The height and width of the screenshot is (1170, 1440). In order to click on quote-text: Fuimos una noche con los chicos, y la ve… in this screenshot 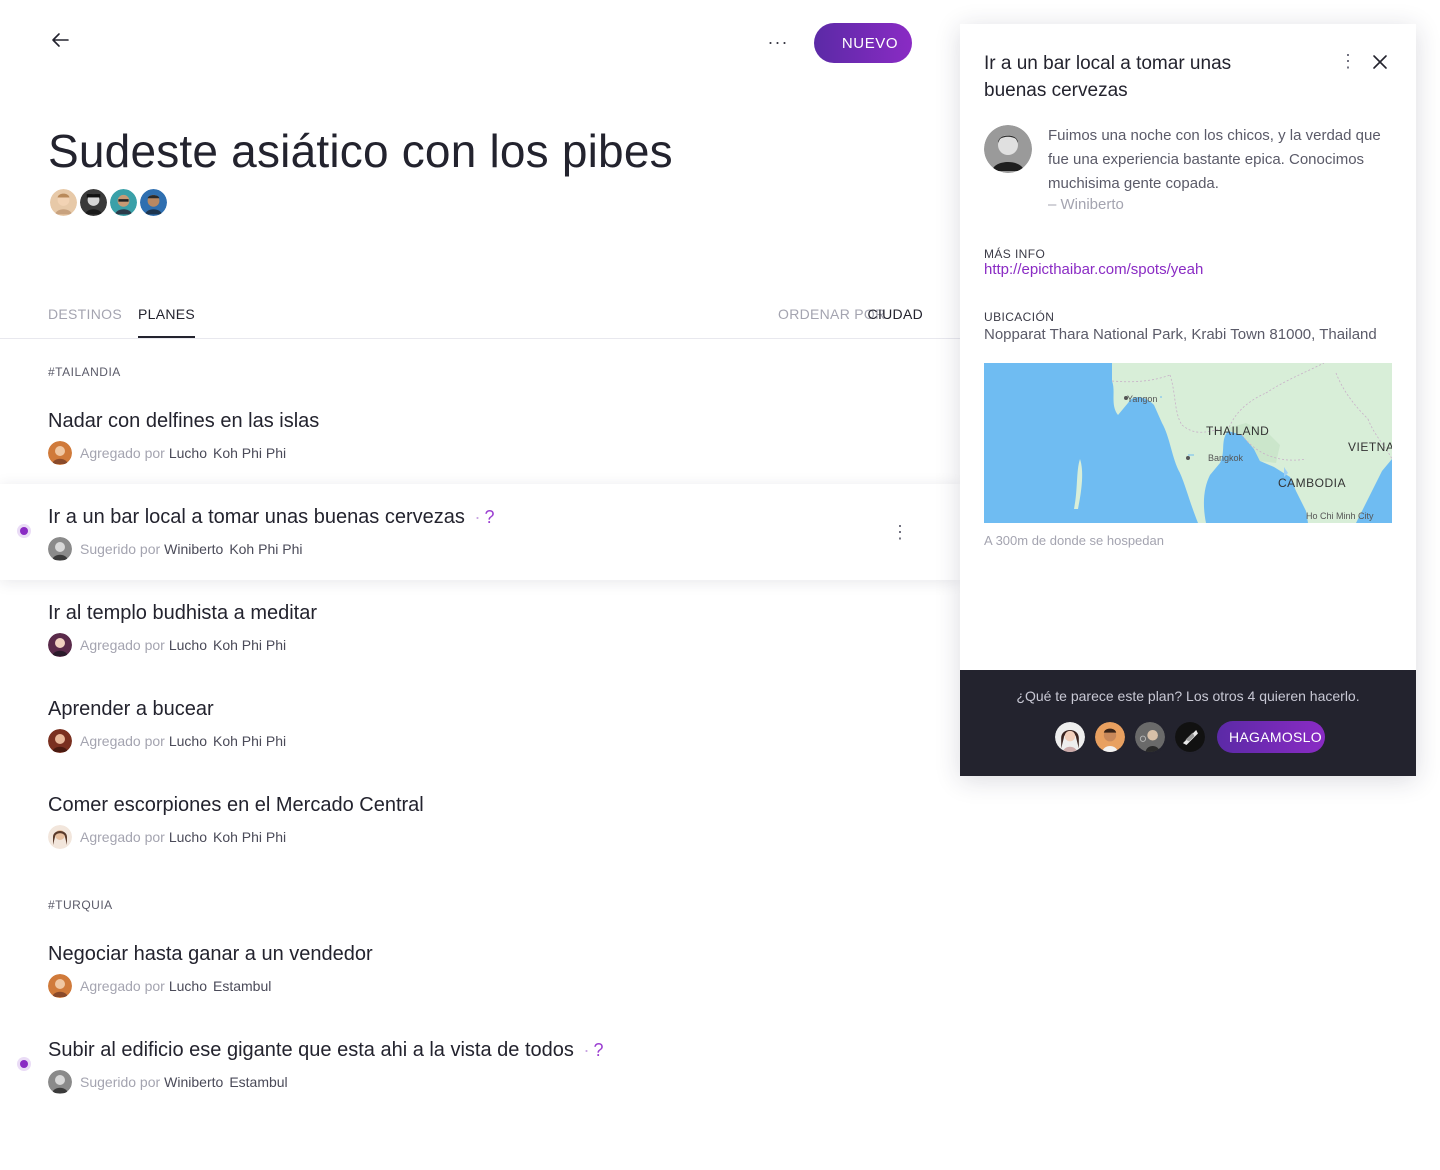, I will do `click(1214, 159)`.